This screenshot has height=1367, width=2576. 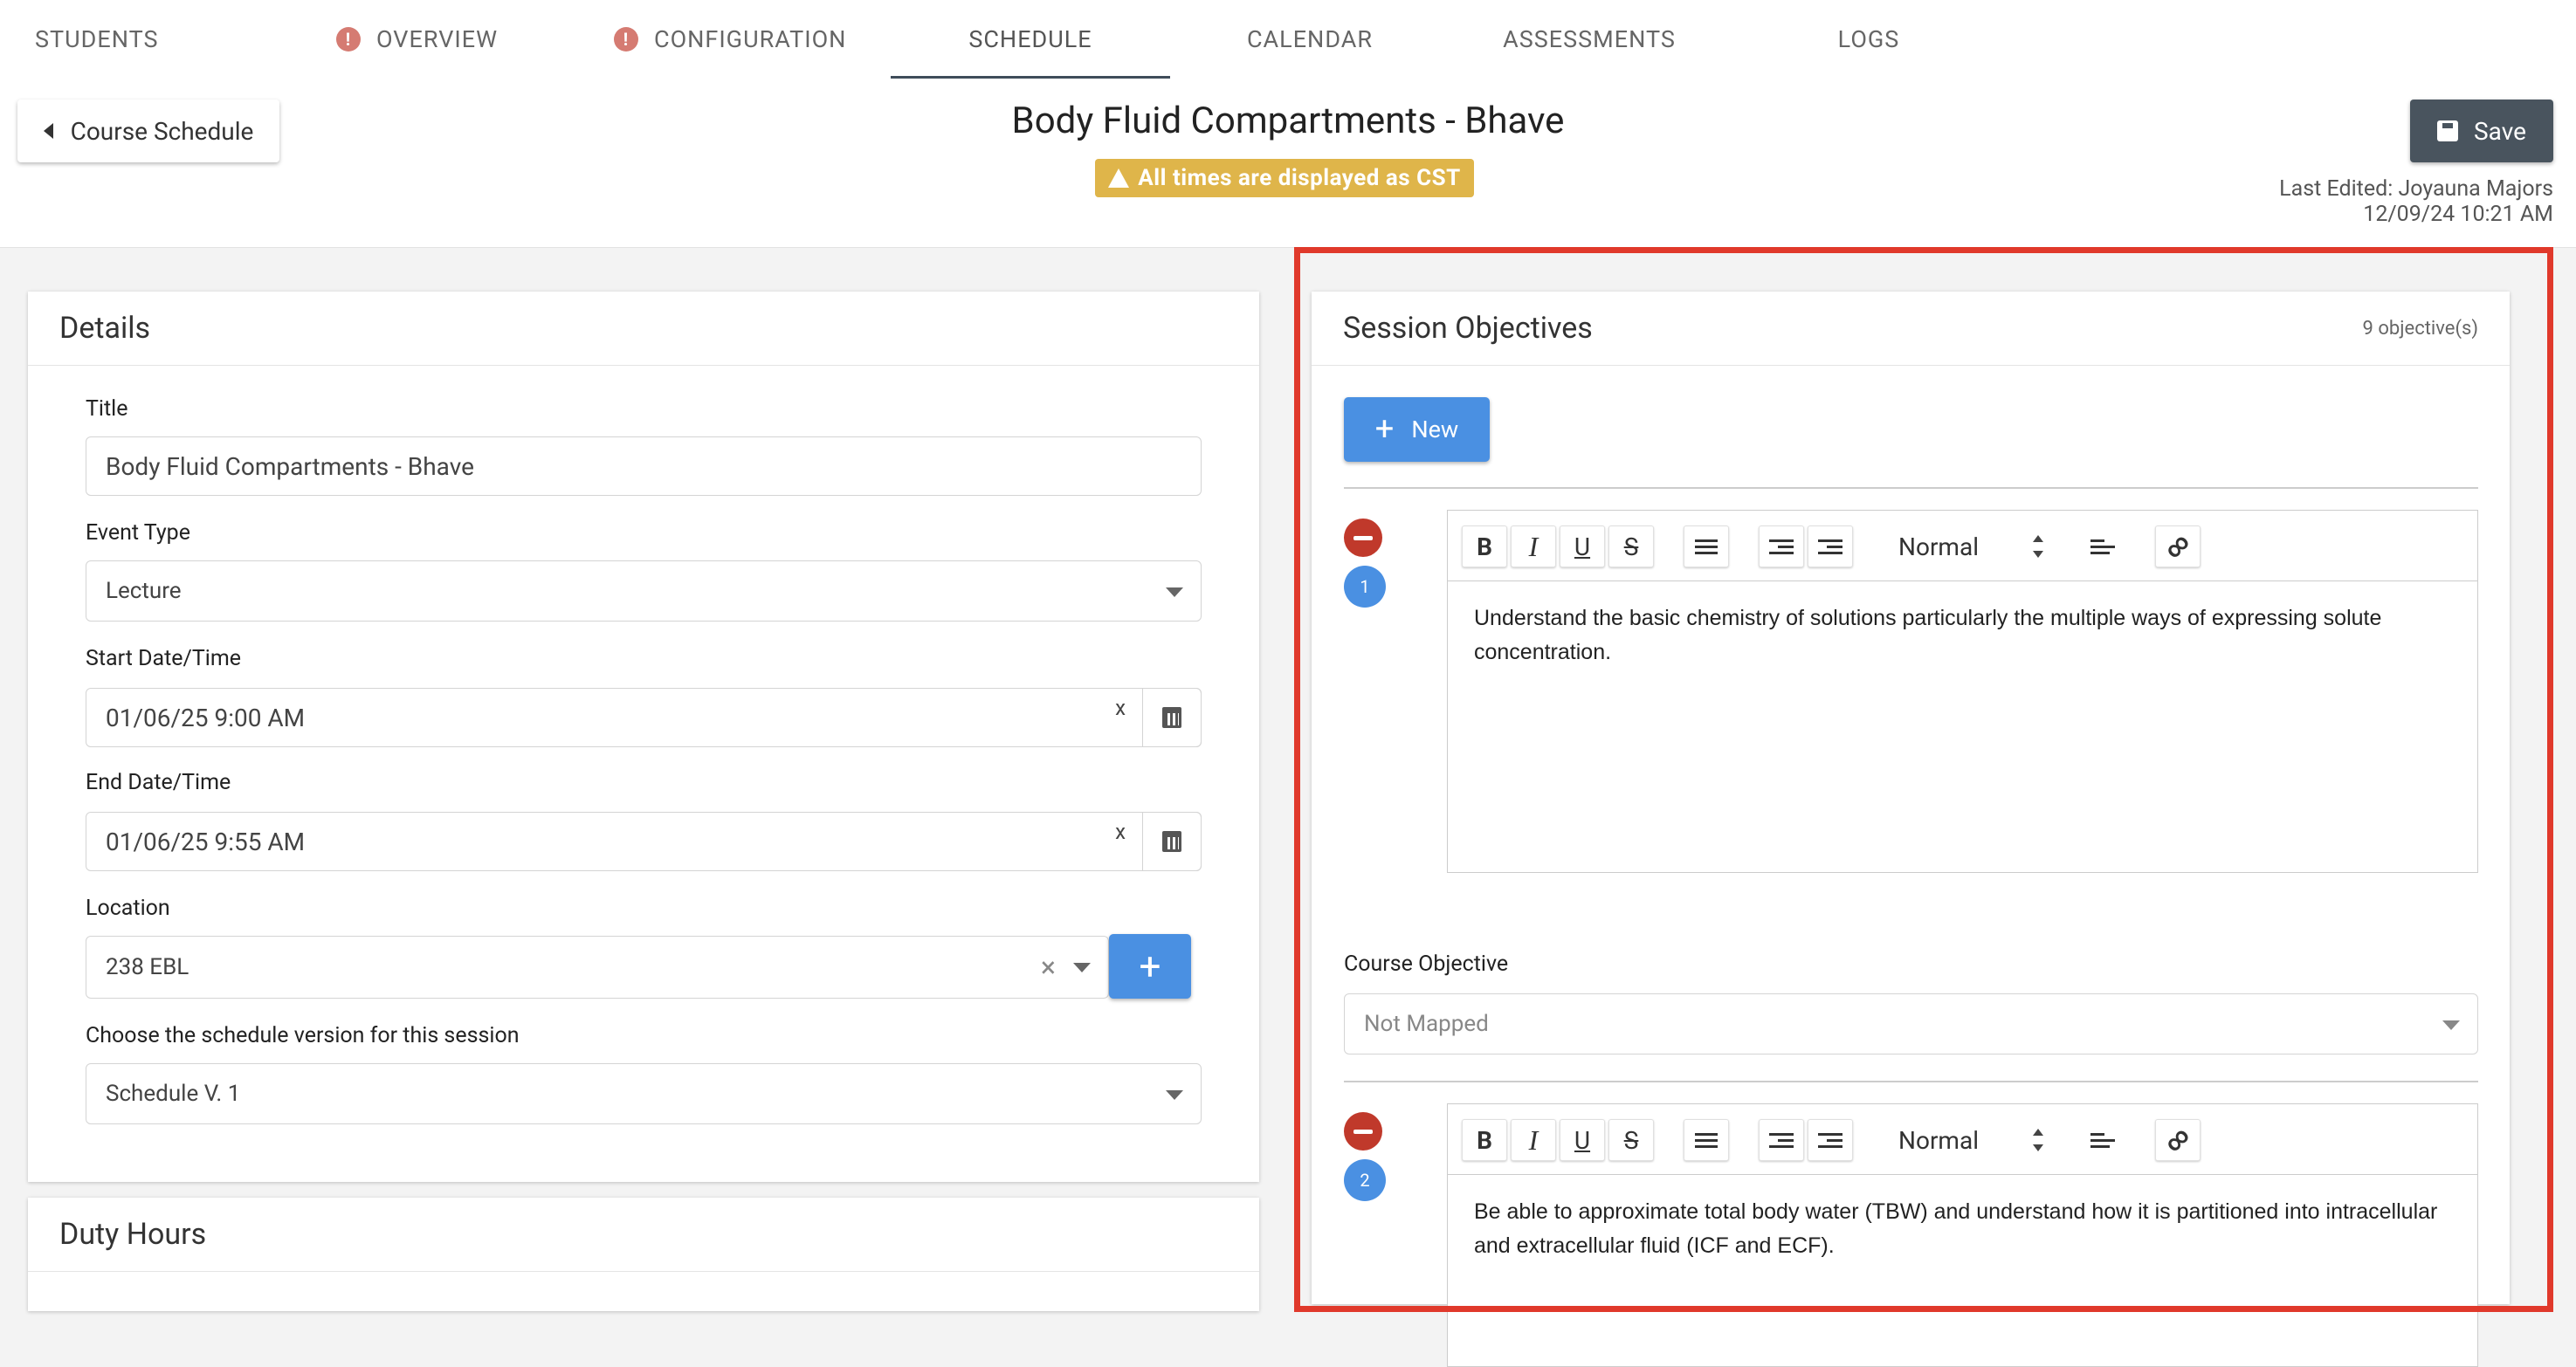 What do you see at coordinates (2420, 328) in the screenshot?
I see `objective-count: 9 objective(s)` at bounding box center [2420, 328].